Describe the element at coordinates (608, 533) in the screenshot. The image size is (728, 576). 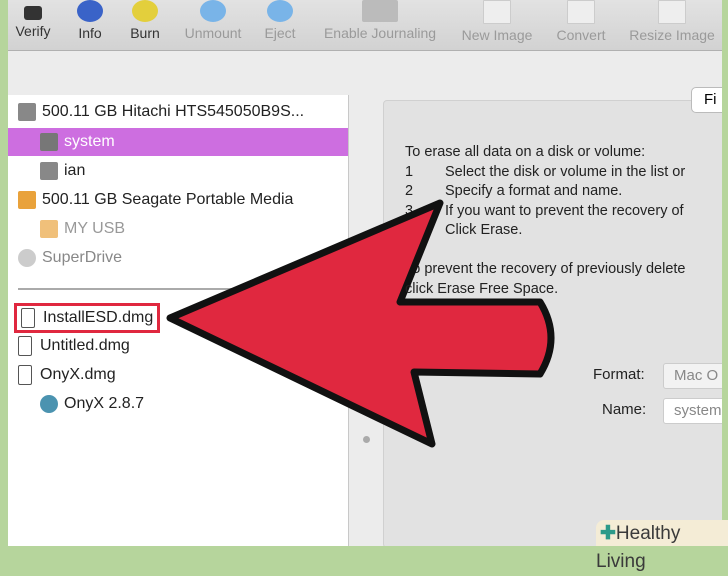
I see `plus-leaf-icon: ✚` at that location.